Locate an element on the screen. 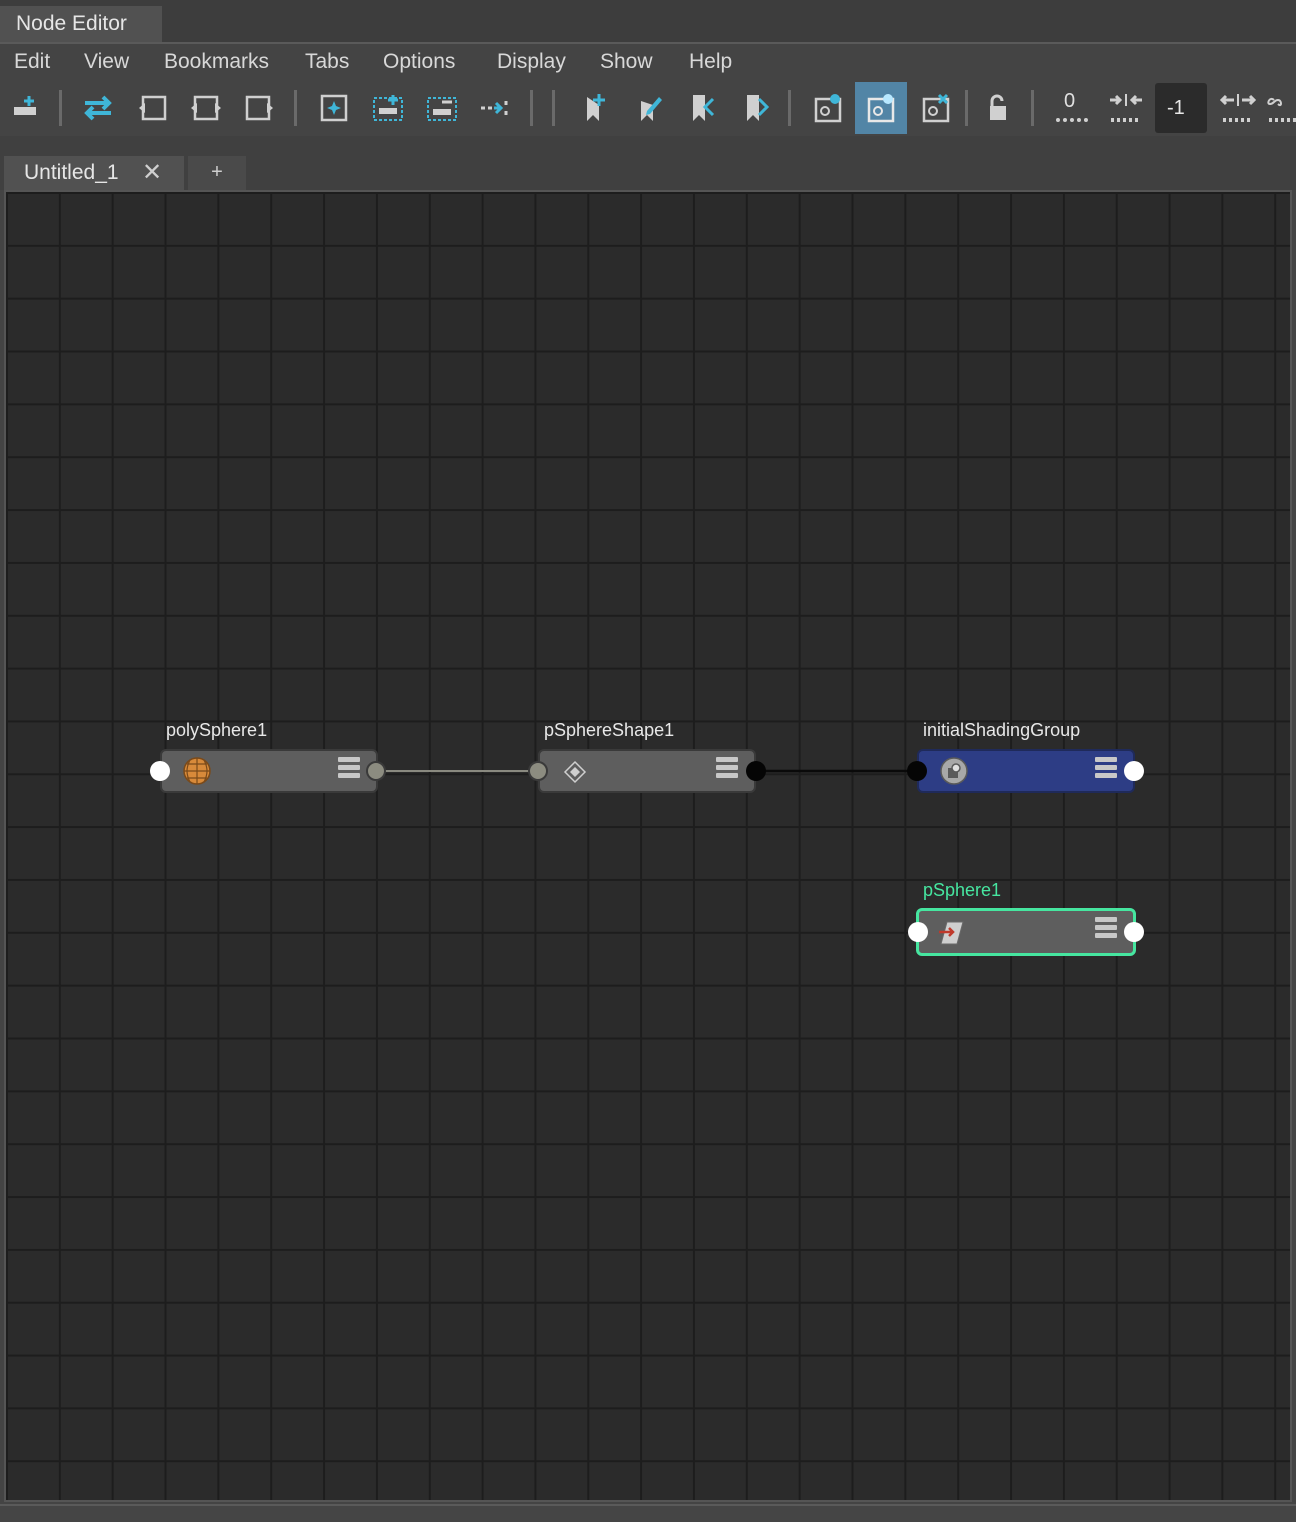  node-label-polySphere1: polySphere1 is located at coordinates (217, 730).